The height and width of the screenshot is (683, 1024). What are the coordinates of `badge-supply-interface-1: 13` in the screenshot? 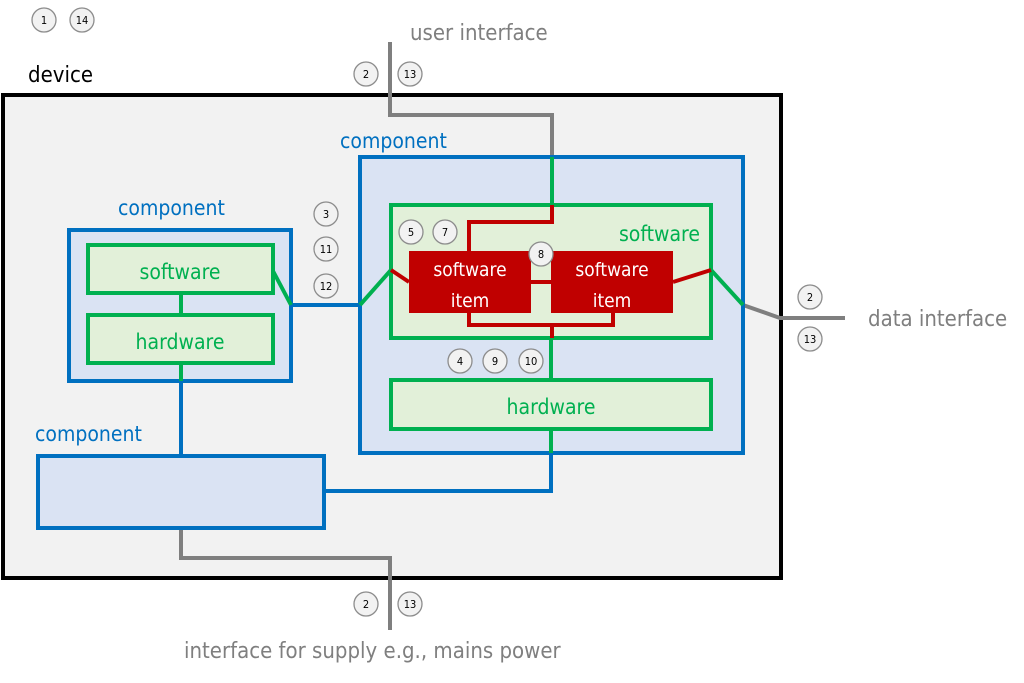 It's located at (410, 604).